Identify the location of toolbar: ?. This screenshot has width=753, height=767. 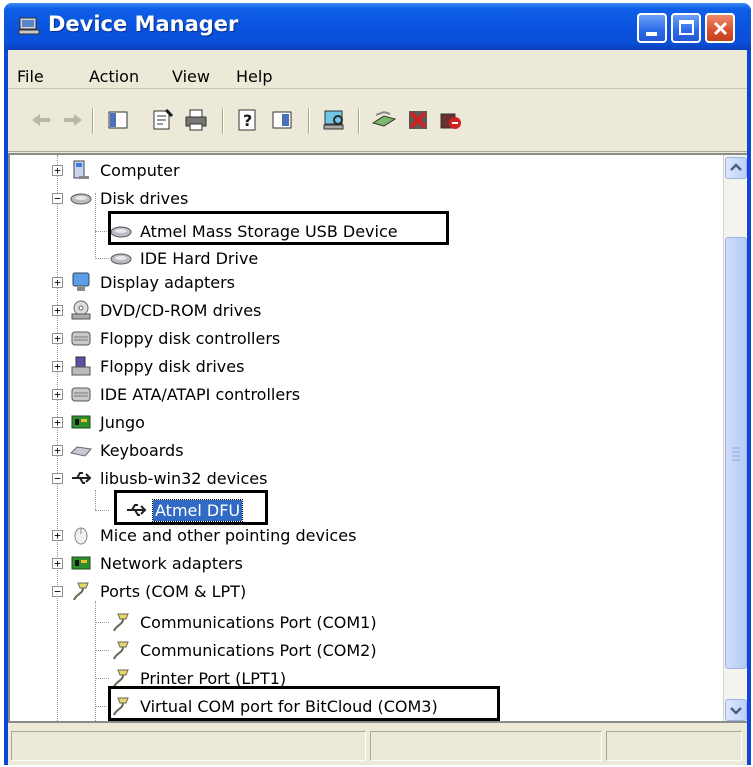
(377, 121).